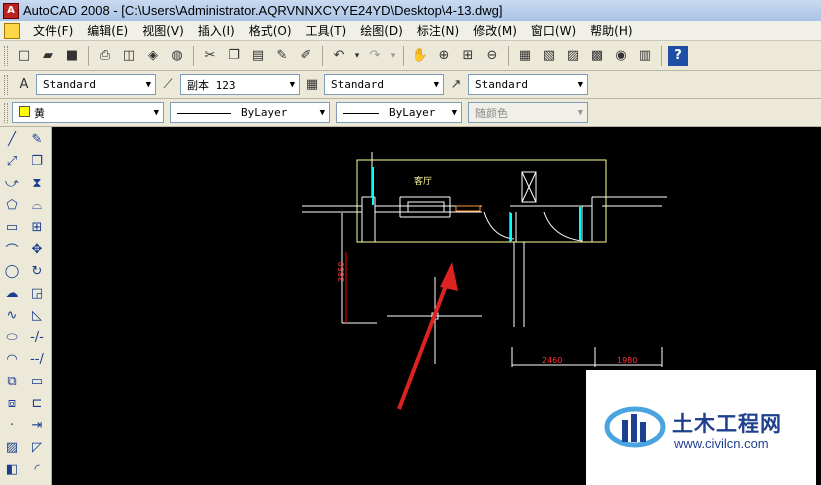 Image resolution: width=821 pixels, height=485 pixels. I want to click on lineweight-value: ByLayer, so click(412, 112).